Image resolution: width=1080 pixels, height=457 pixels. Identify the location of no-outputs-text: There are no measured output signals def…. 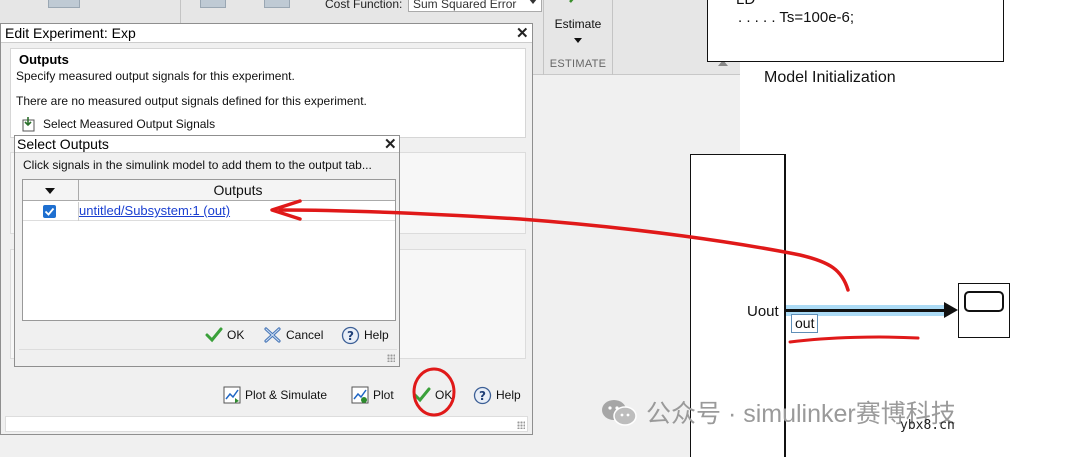
(191, 101).